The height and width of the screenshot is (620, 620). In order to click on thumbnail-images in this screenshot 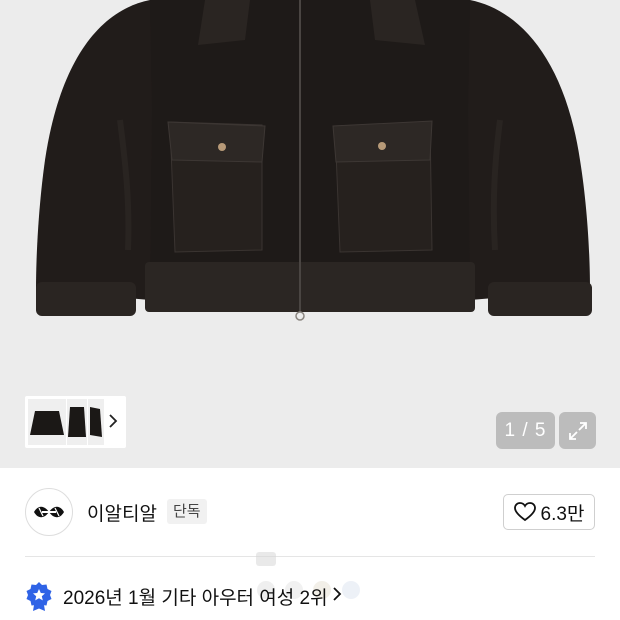, I will do `click(66, 422)`.